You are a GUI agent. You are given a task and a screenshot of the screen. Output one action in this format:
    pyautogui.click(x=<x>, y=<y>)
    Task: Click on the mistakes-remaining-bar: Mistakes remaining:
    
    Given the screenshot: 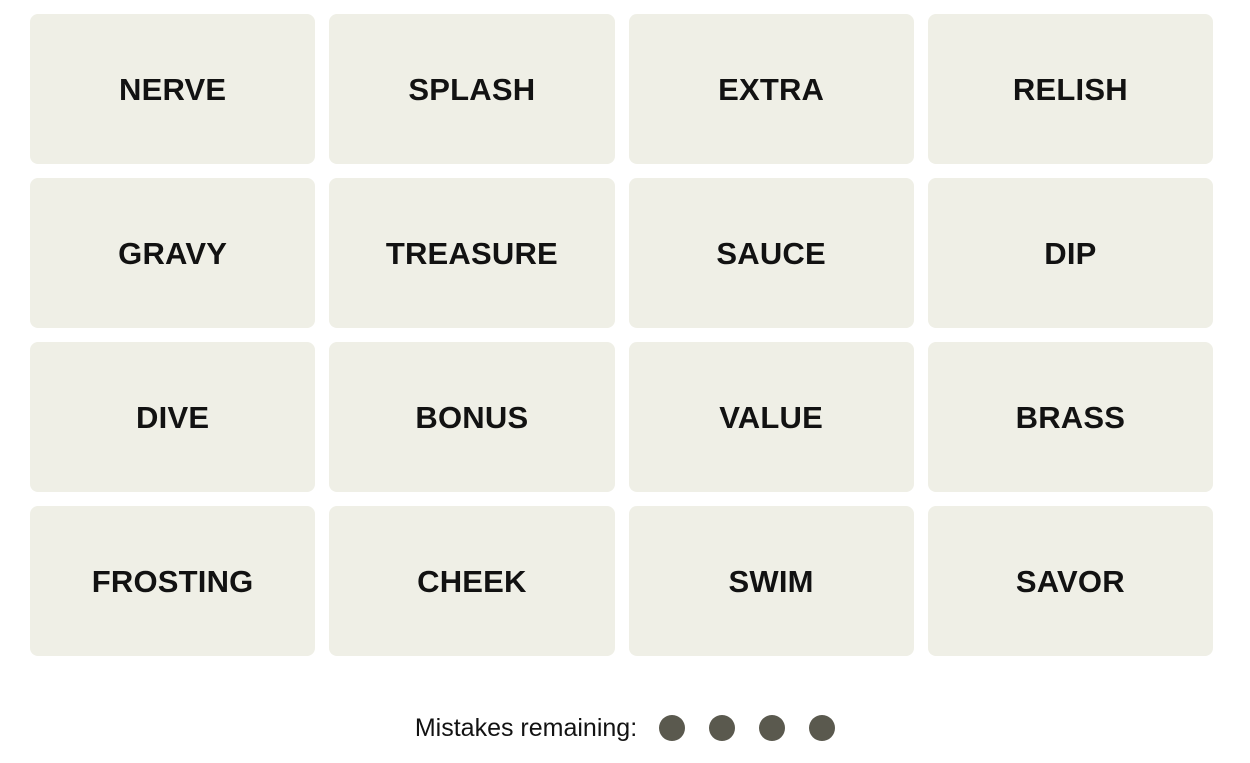 What is the action you would take?
    pyautogui.click(x=625, y=728)
    